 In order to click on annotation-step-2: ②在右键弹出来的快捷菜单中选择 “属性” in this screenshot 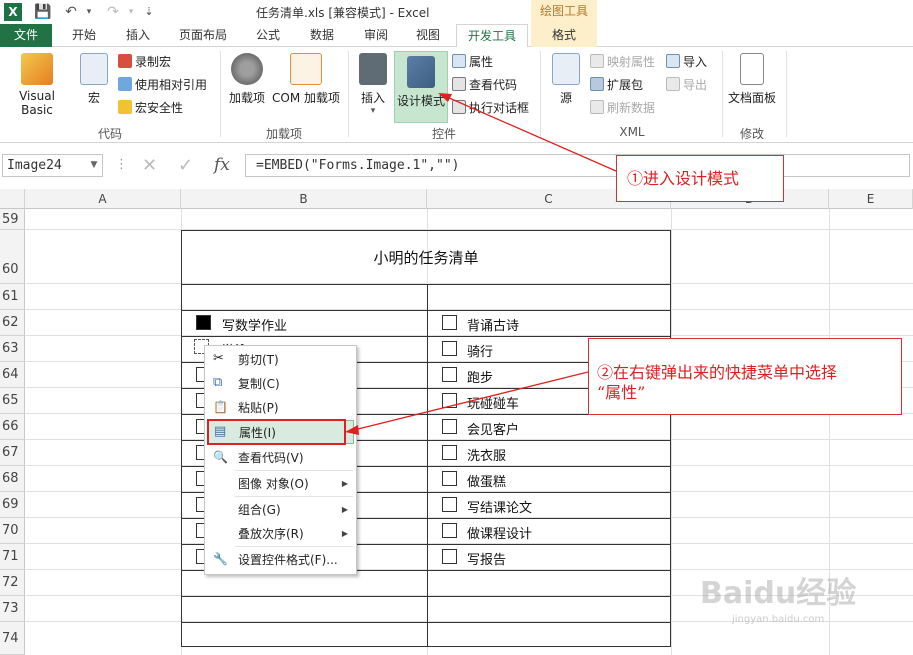, I will do `click(745, 376)`.